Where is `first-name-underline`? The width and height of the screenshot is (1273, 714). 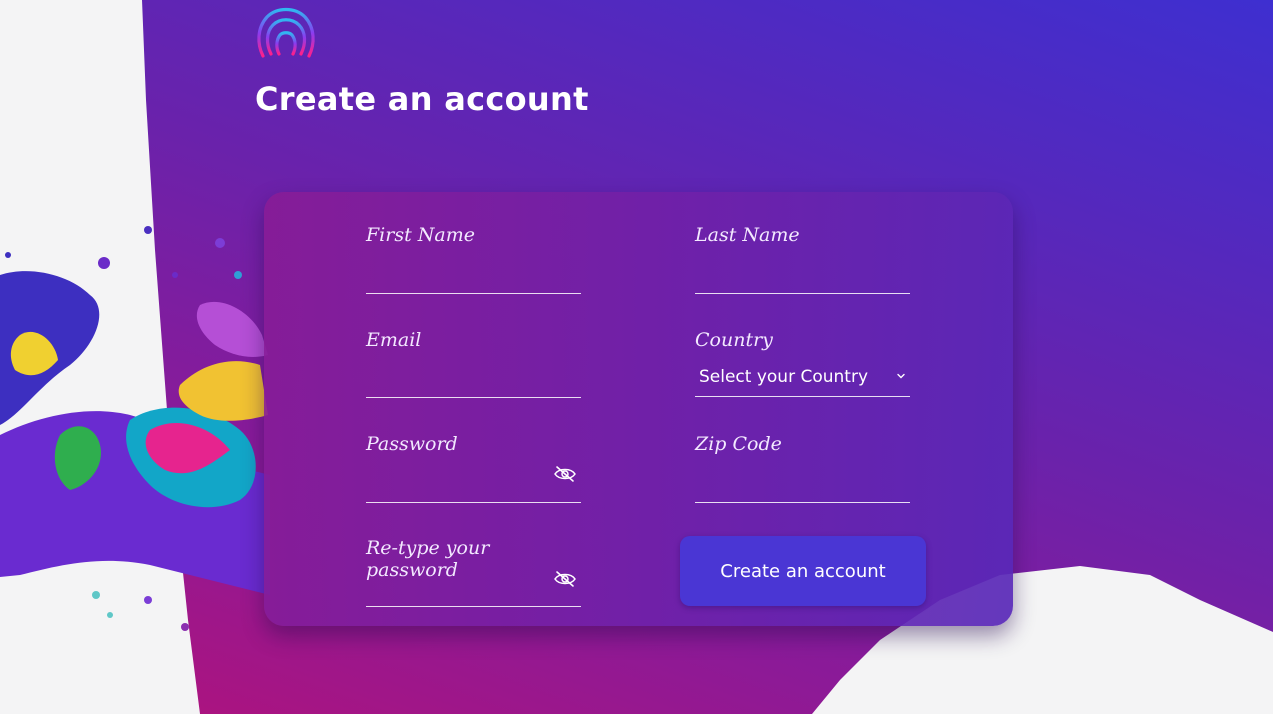 first-name-underline is located at coordinates (473, 293).